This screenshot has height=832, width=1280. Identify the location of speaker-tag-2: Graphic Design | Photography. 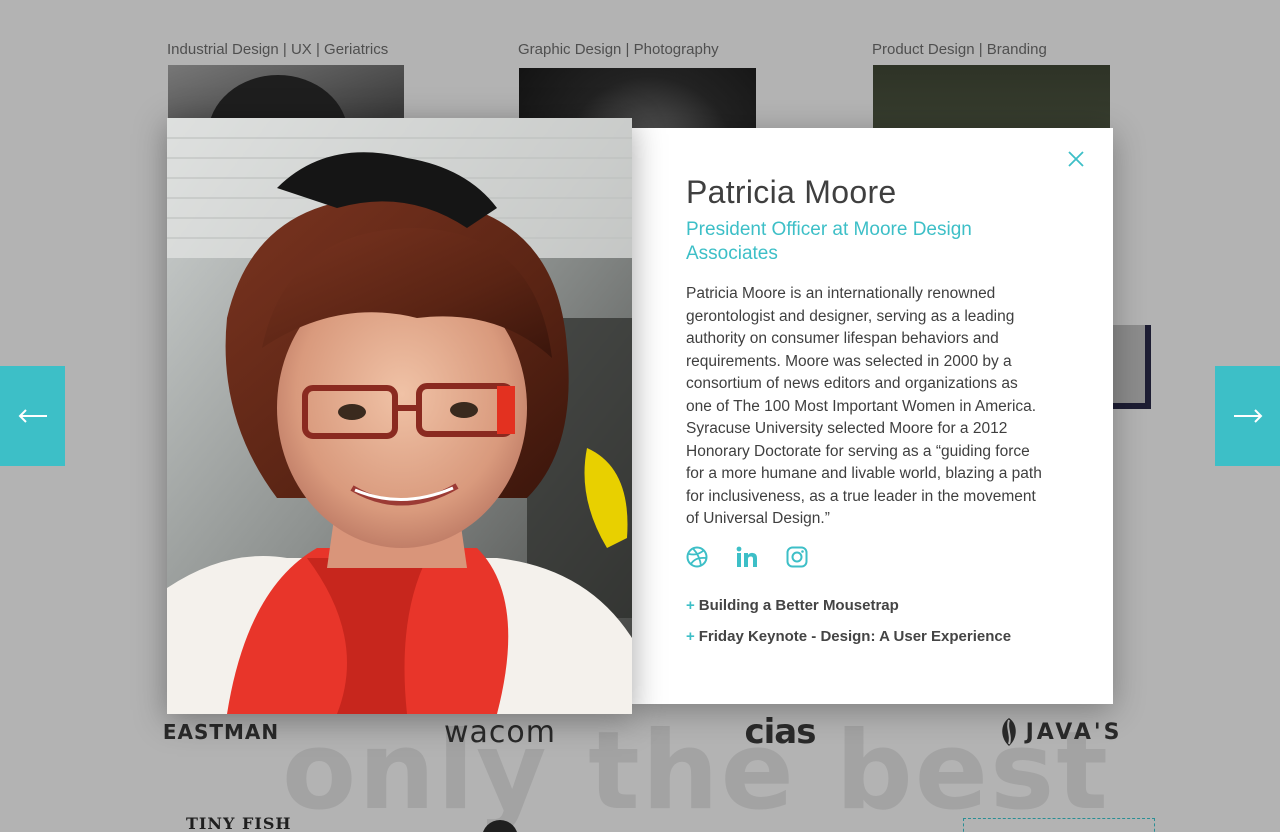
(618, 49).